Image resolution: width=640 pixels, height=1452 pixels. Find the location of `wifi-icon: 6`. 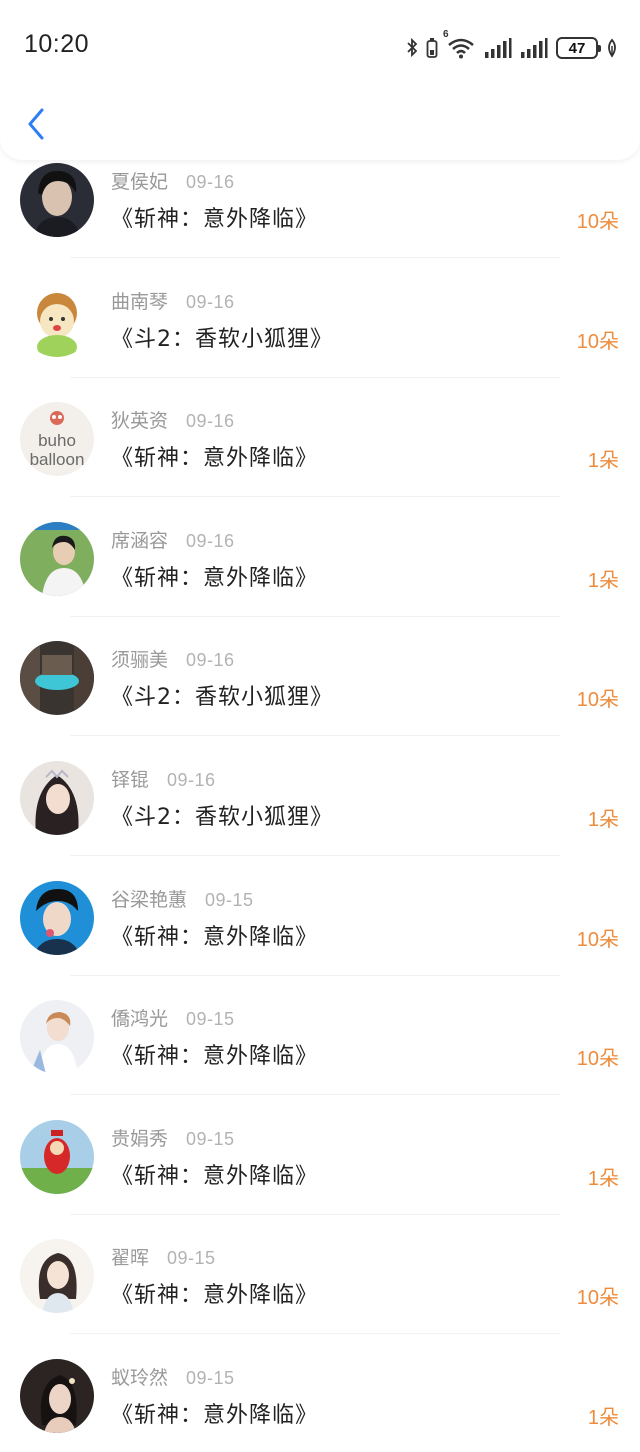

wifi-icon: 6 is located at coordinates (459, 44).